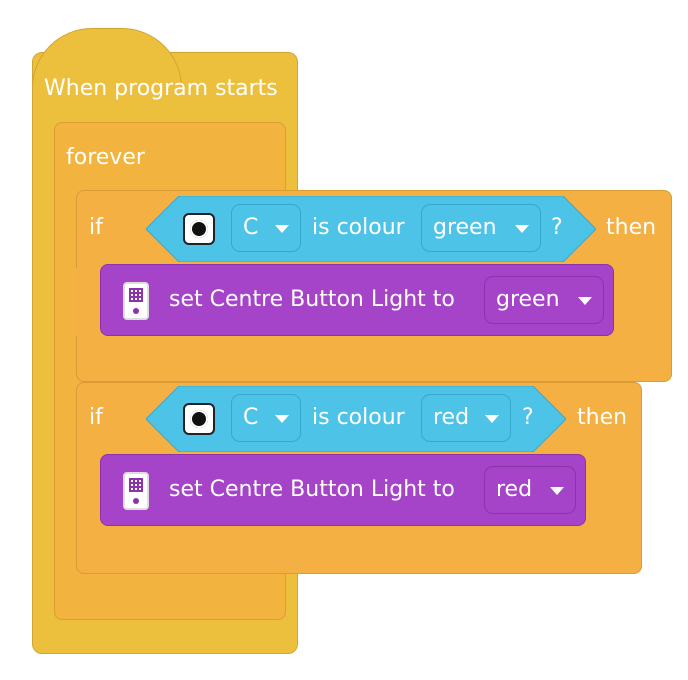 The width and height of the screenshot is (688, 680). I want to click on light-colour-dropdown-2-value: red, so click(514, 489).